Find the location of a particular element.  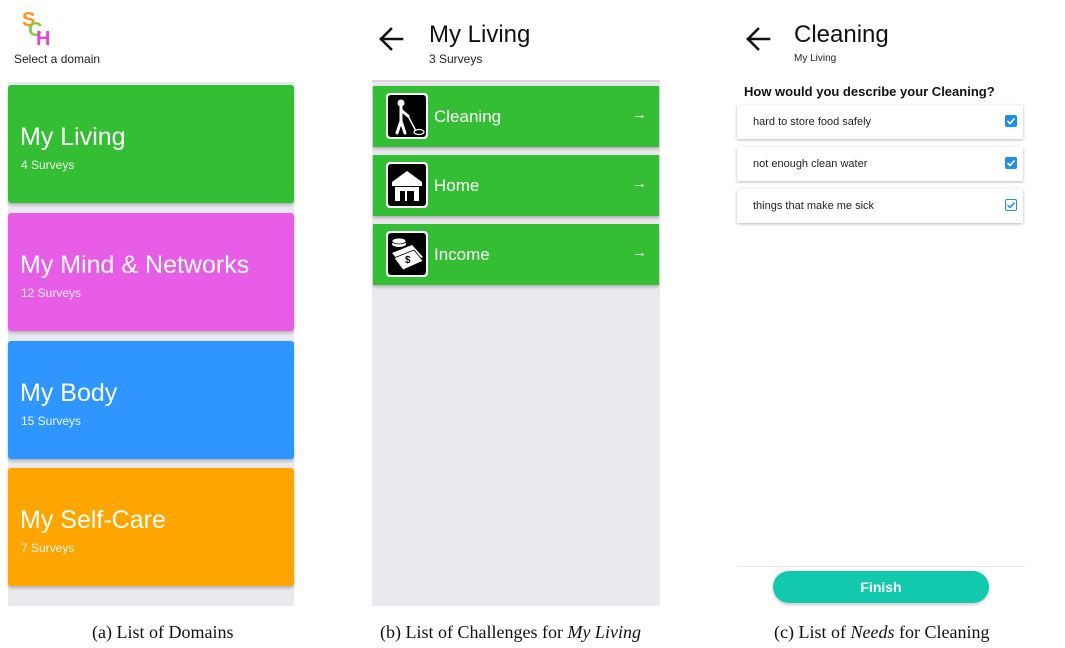

cleaning-icon is located at coordinates (407, 116).